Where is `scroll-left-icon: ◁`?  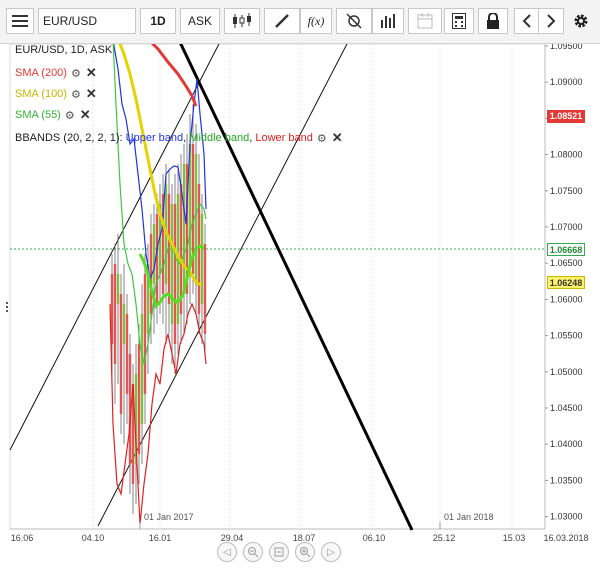 scroll-left-icon: ◁ is located at coordinates (227, 552).